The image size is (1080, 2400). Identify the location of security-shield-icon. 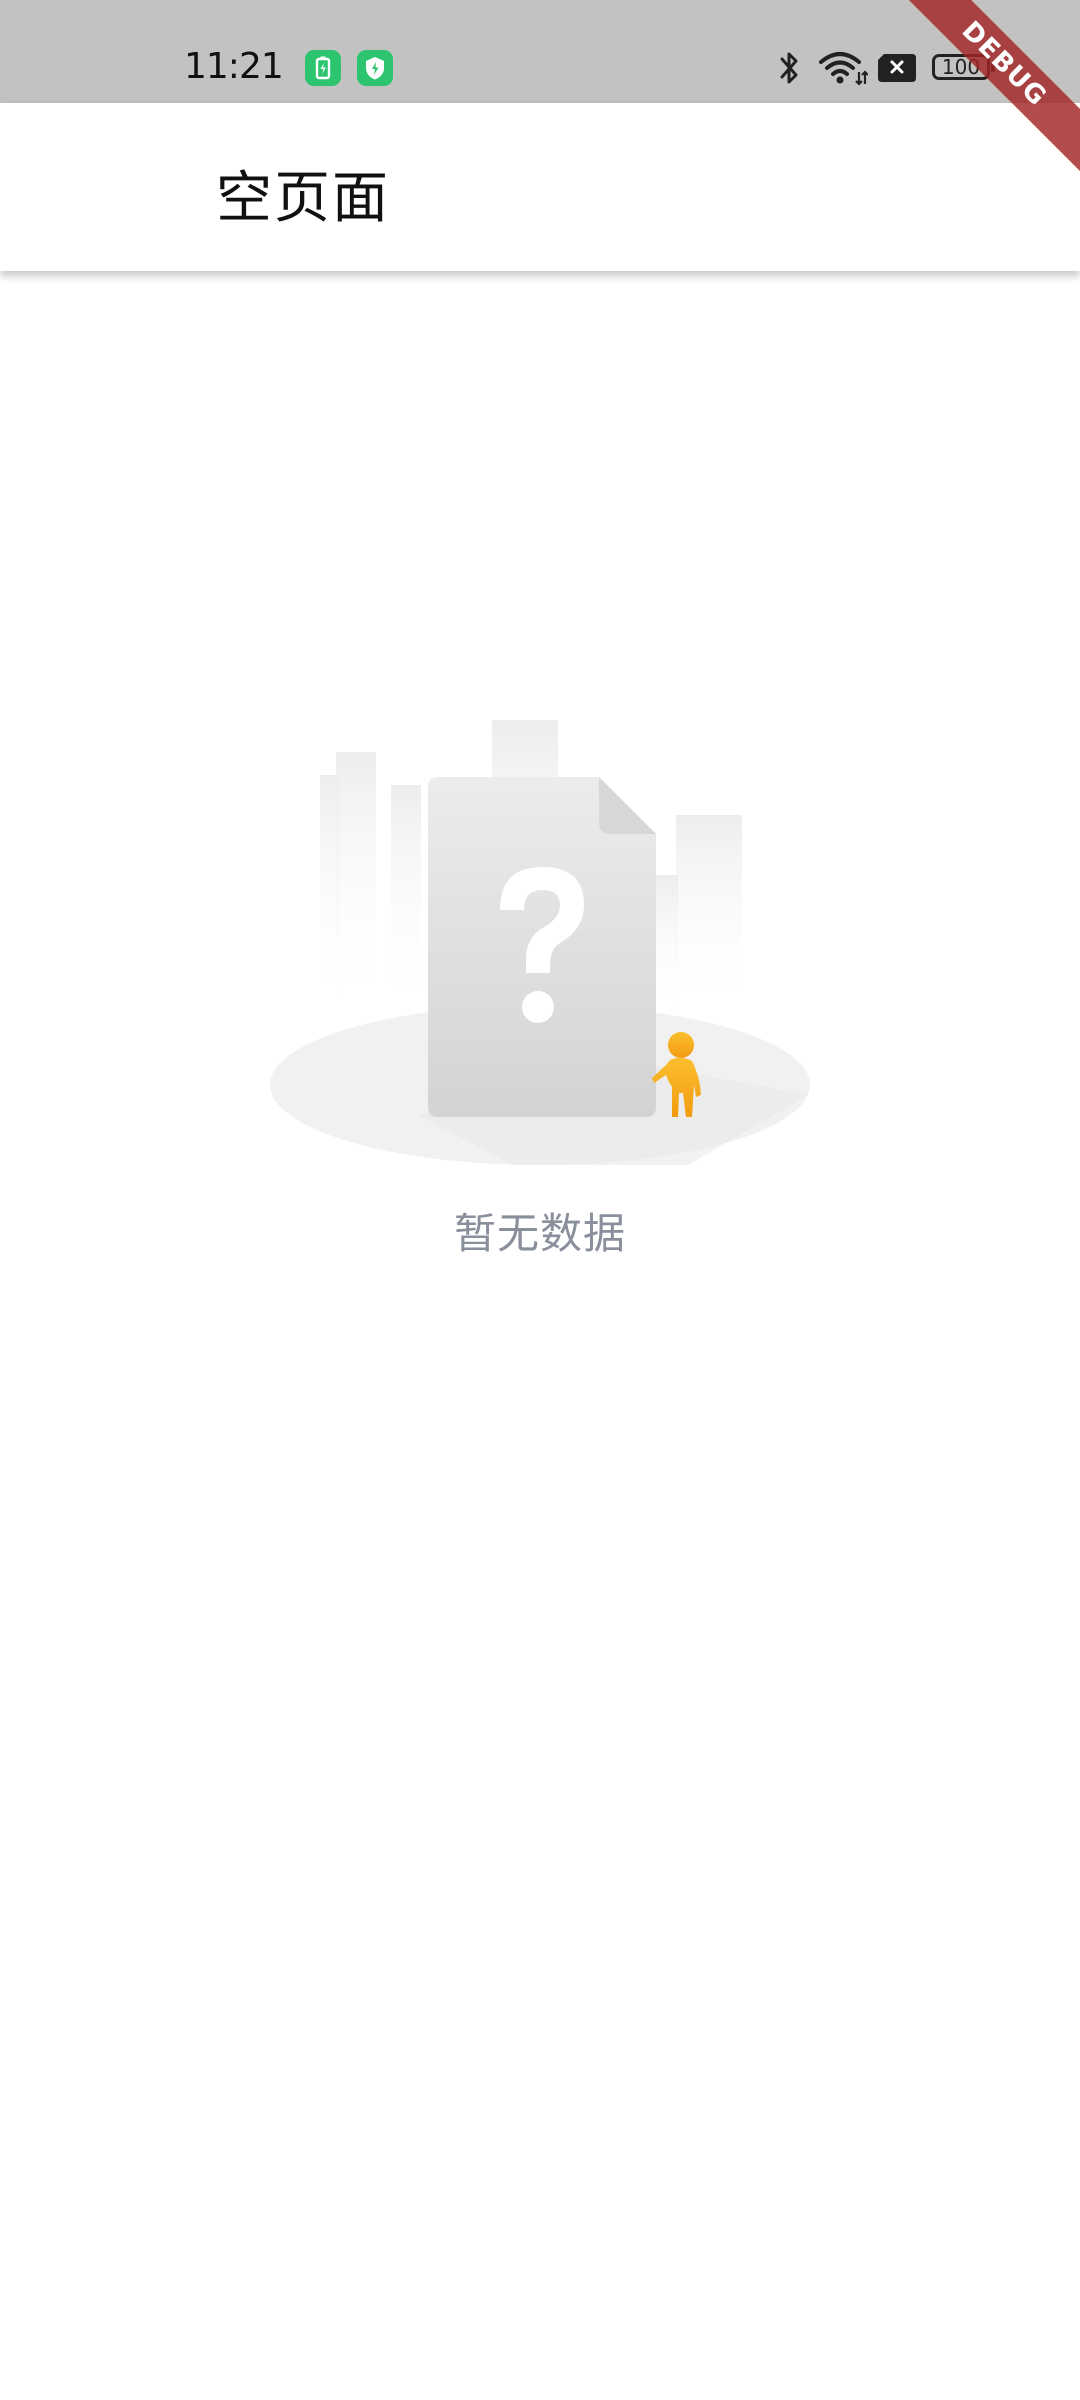
(375, 68).